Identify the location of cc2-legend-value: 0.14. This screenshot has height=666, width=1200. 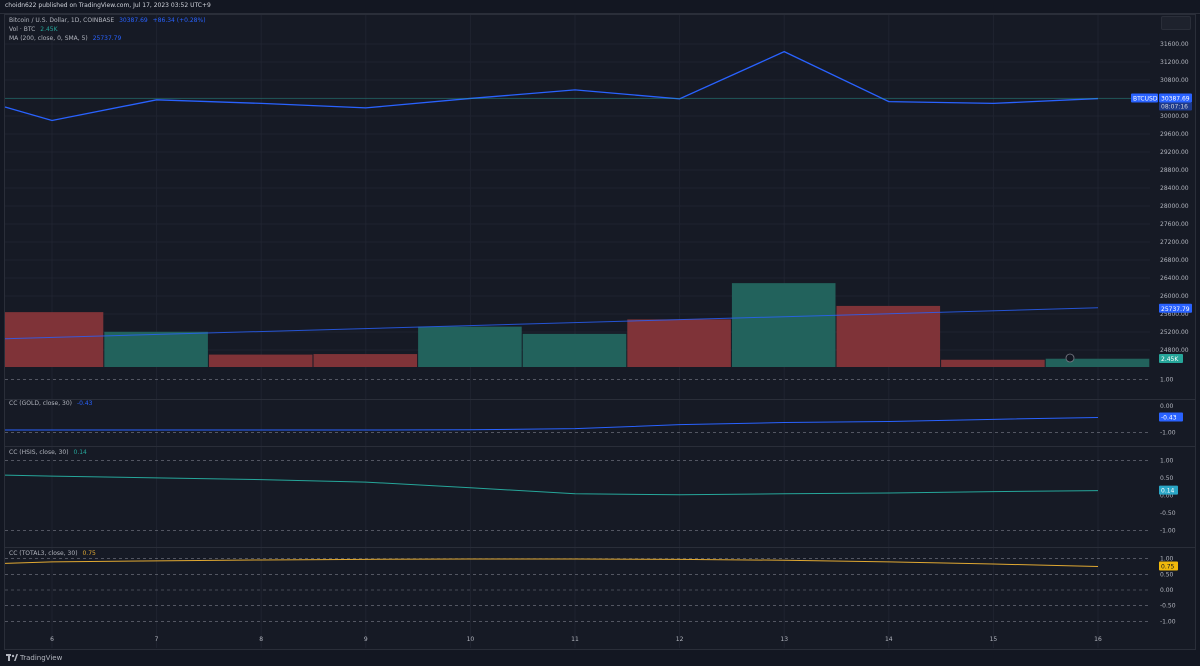
(80, 452).